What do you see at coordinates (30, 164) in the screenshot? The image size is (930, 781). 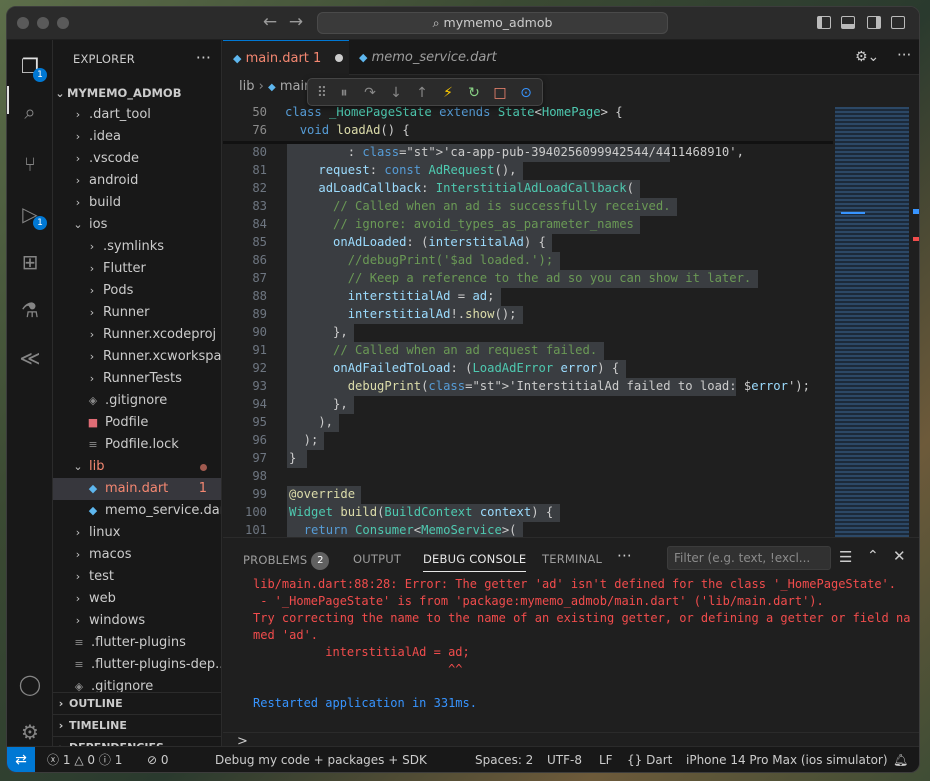 I see `source-control-icon: ⑂` at bounding box center [30, 164].